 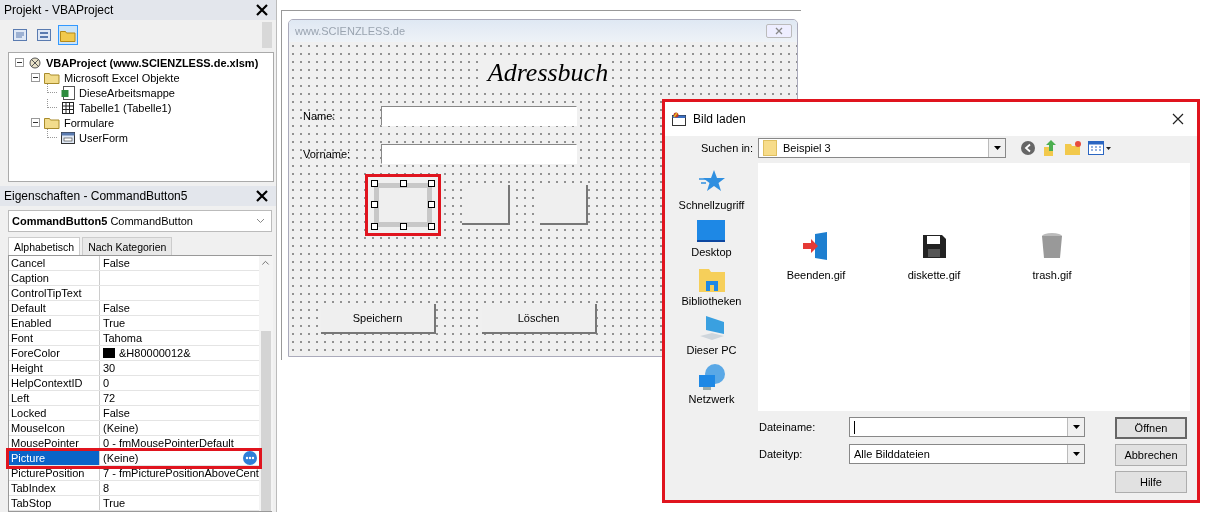 I want to click on property-name: Height, so click(x=54, y=368).